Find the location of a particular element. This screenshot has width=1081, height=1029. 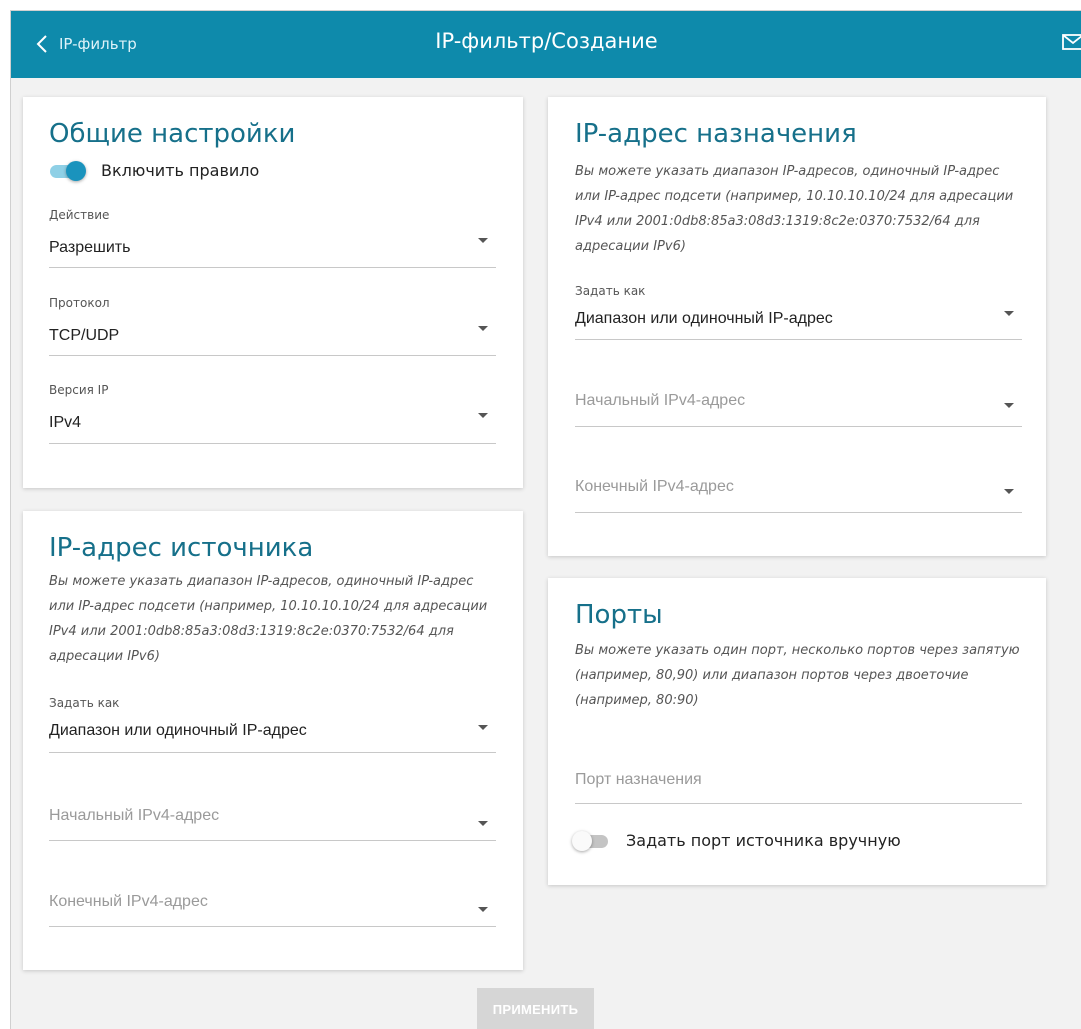

source-start-ip-placeholder: Начальный IPv4-адрес is located at coordinates (134, 815).